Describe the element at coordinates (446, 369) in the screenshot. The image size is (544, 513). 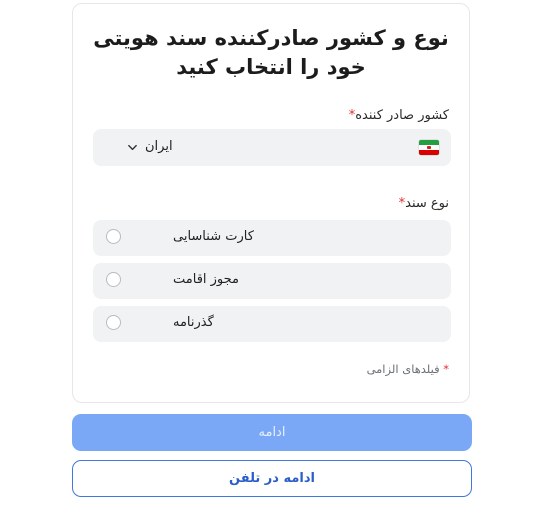
I see `required-asterisk: *` at that location.